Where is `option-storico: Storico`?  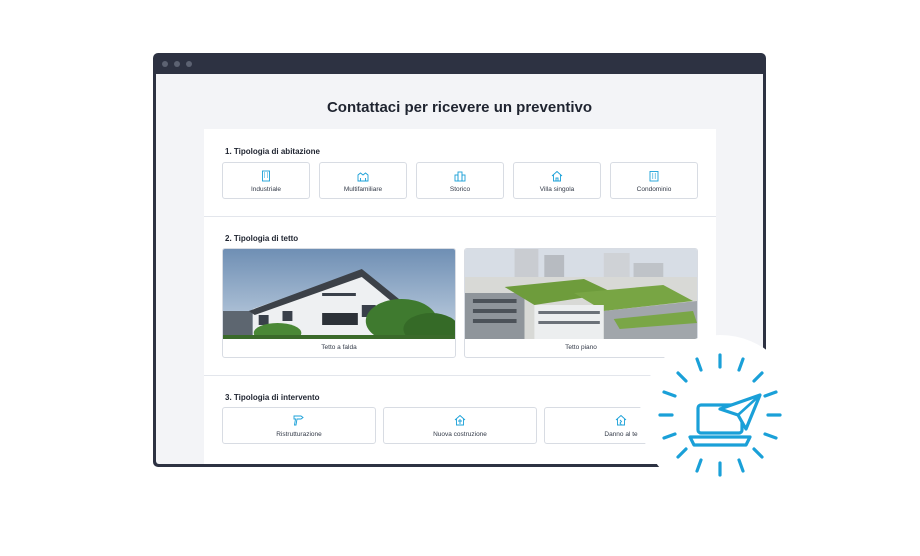
option-storico: Storico is located at coordinates (460, 180).